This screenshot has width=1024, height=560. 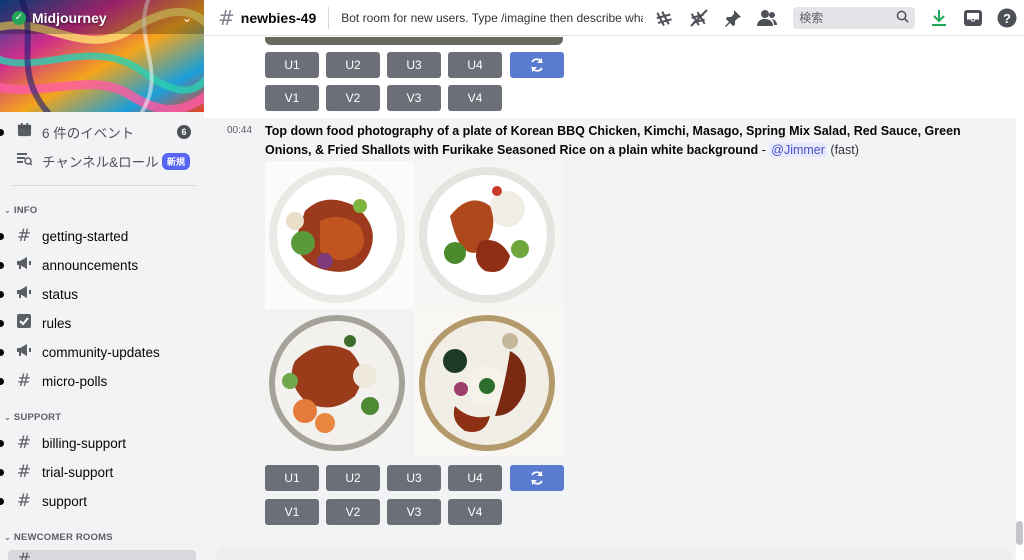 What do you see at coordinates (102, 236) in the screenshot?
I see `sidebar-item-getting-started: # getting-started` at bounding box center [102, 236].